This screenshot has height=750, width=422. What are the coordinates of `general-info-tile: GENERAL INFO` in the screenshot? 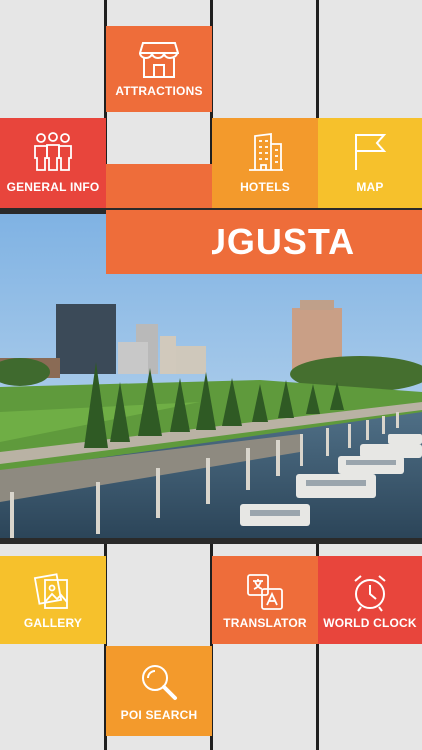 It's located at (53, 163).